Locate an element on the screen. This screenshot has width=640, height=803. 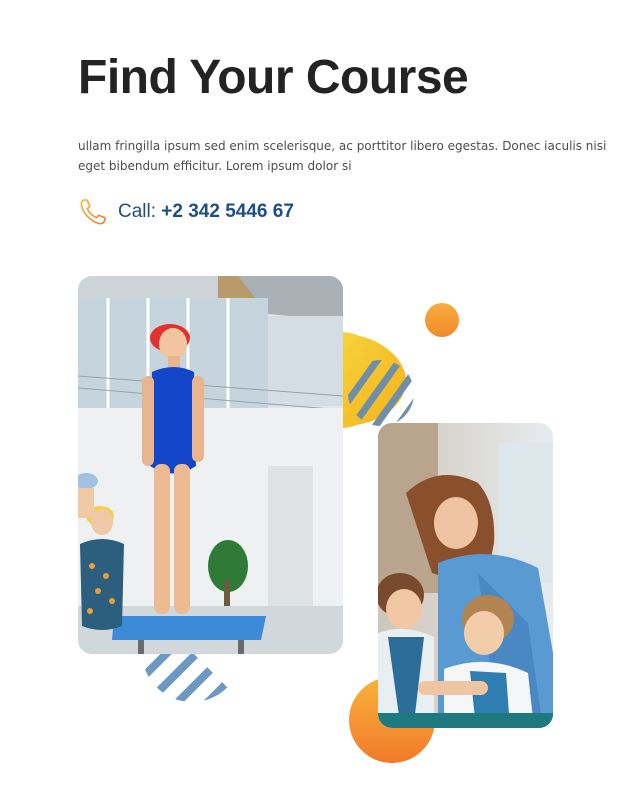
call-link: Call: +2 342 5446 67 is located at coordinates (186, 212).